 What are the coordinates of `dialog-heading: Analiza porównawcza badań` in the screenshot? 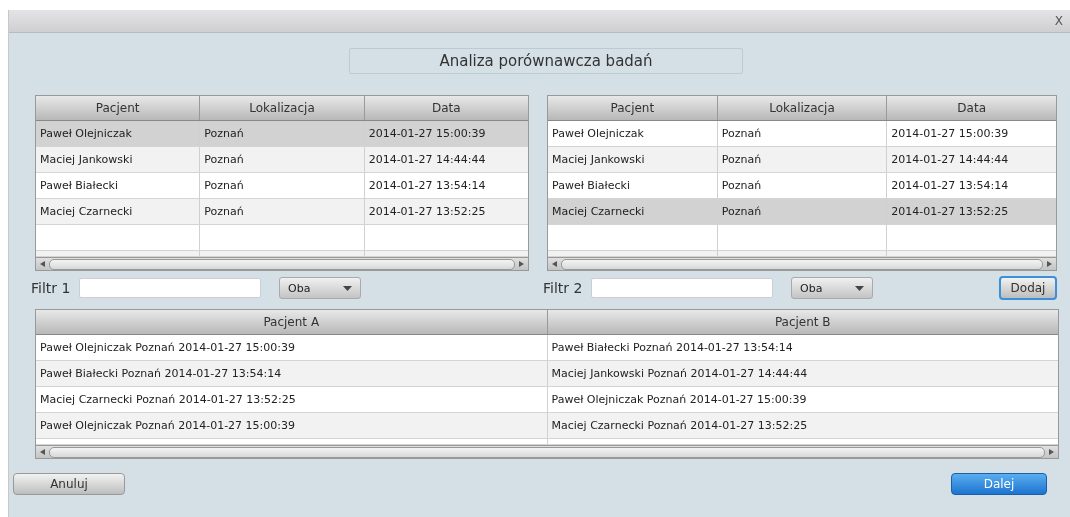 It's located at (546, 61).